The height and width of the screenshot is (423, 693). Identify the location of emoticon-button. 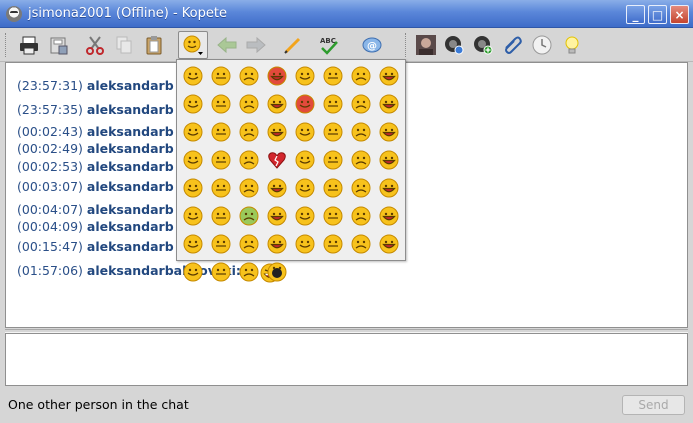
(193, 45).